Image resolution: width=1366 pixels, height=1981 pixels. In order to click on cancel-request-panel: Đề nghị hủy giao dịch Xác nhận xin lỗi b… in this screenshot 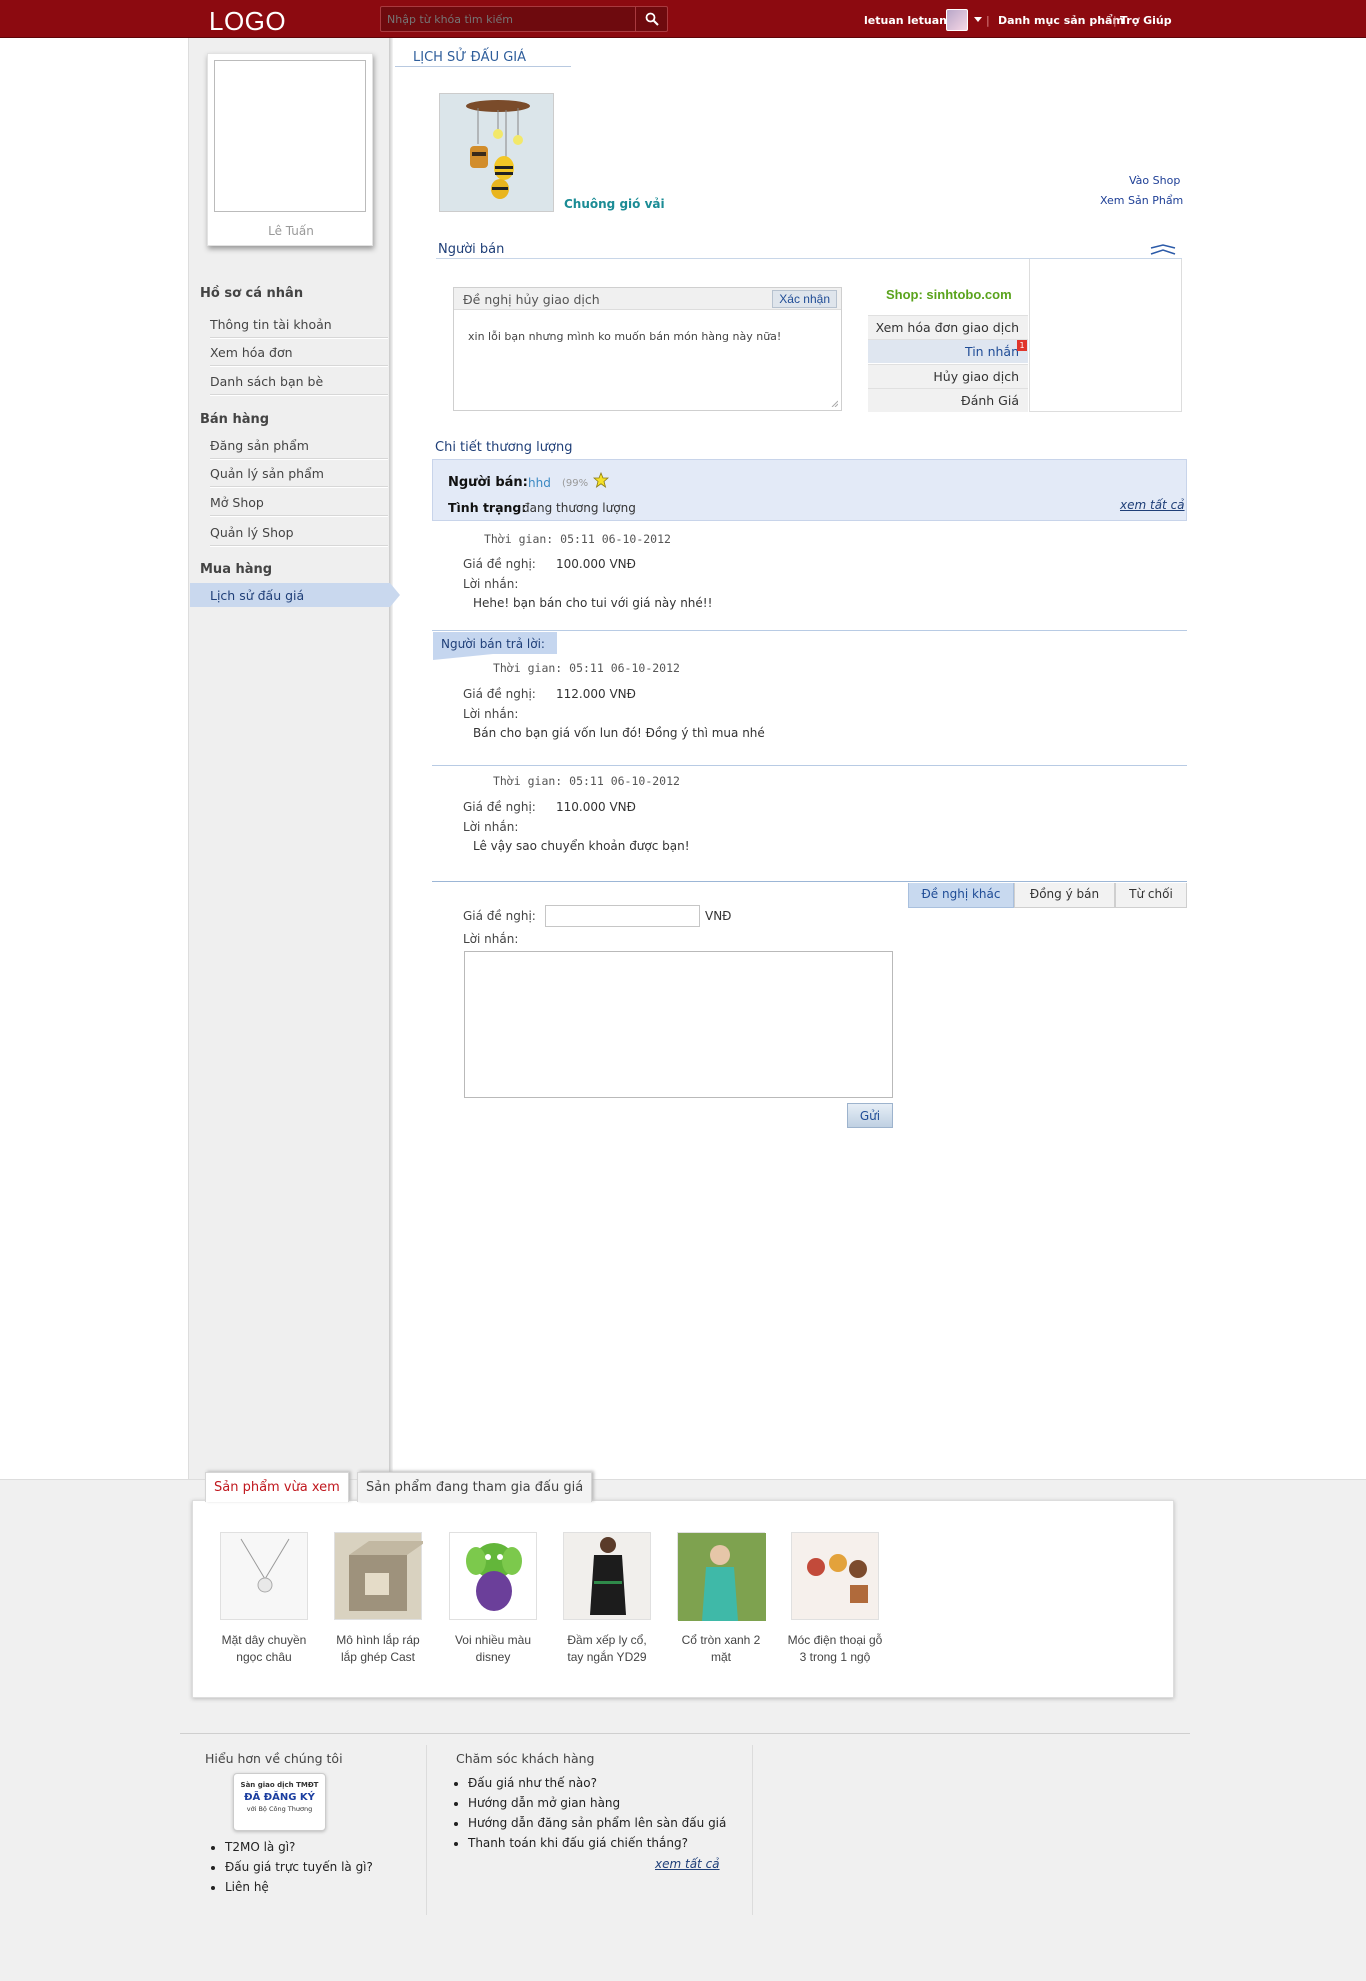, I will do `click(647, 349)`.